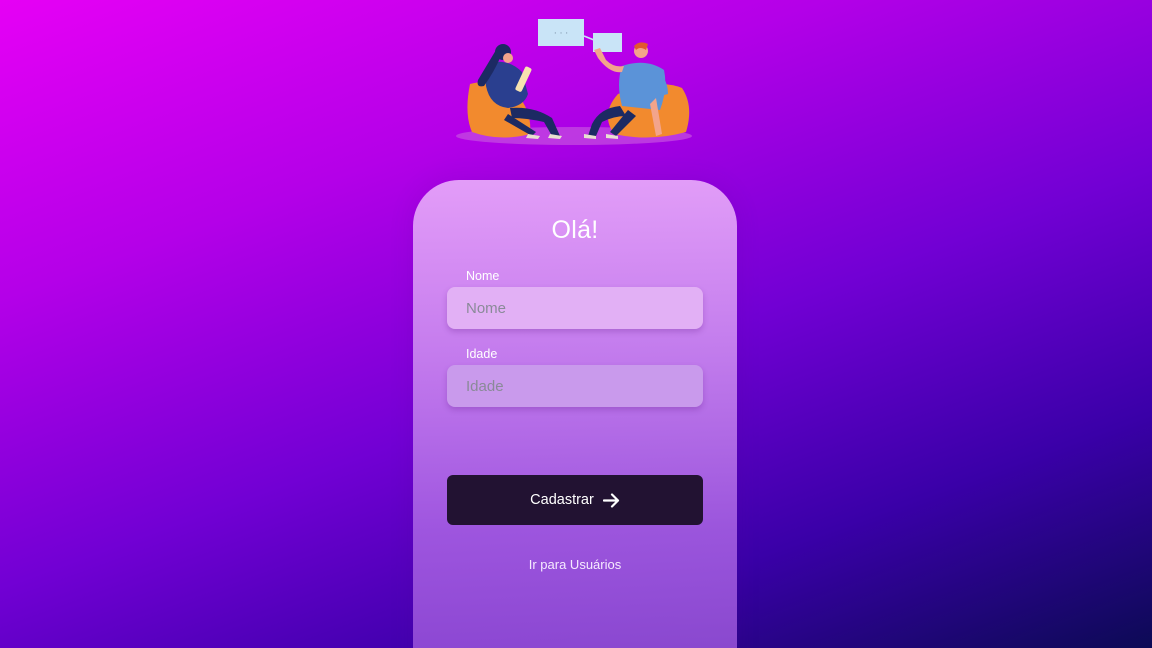 The height and width of the screenshot is (648, 1152). I want to click on people-conversation-illustration: · · ·, so click(576, 82).